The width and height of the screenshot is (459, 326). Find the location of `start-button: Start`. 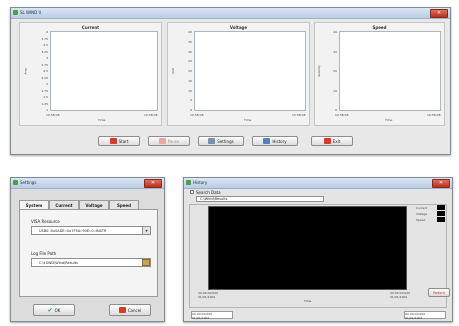

start-button: Start is located at coordinates (119, 141).